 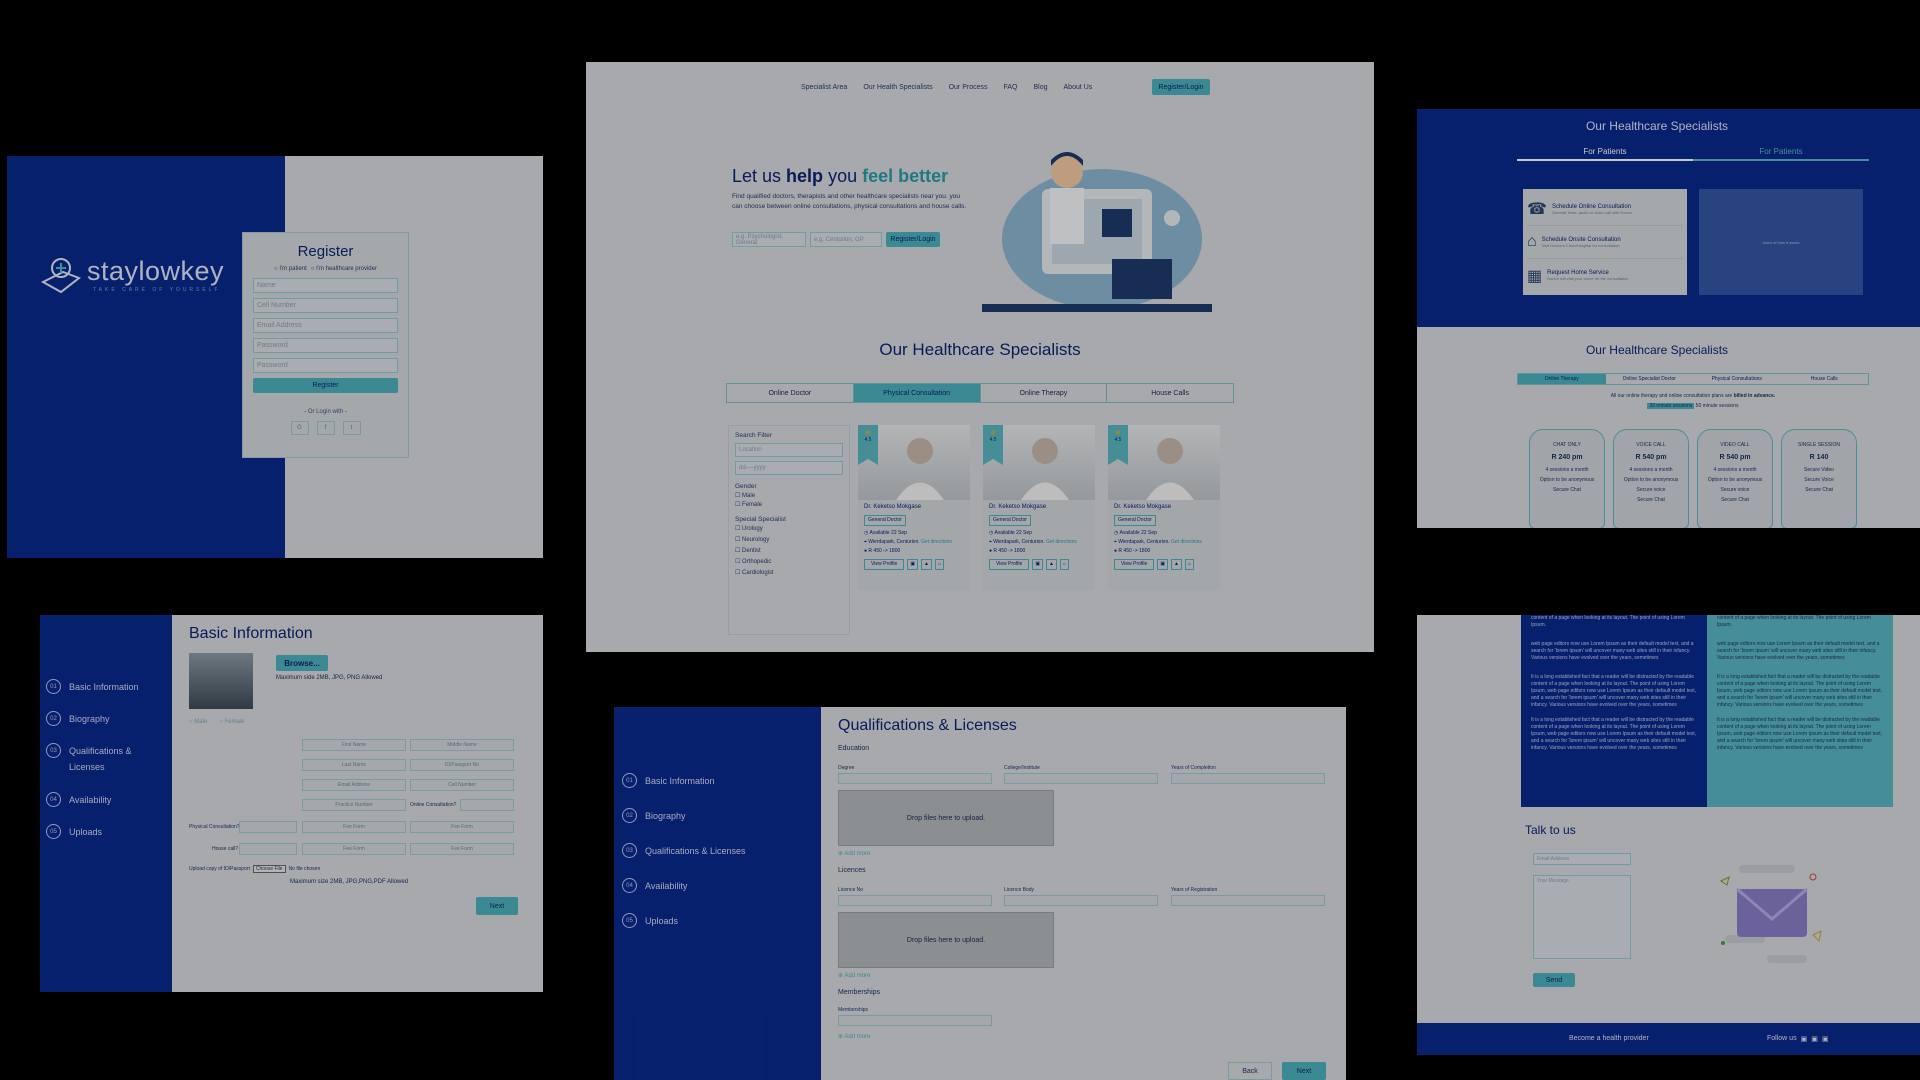 I want to click on id-passport-input: ID/Passport No, so click(x=462, y=765).